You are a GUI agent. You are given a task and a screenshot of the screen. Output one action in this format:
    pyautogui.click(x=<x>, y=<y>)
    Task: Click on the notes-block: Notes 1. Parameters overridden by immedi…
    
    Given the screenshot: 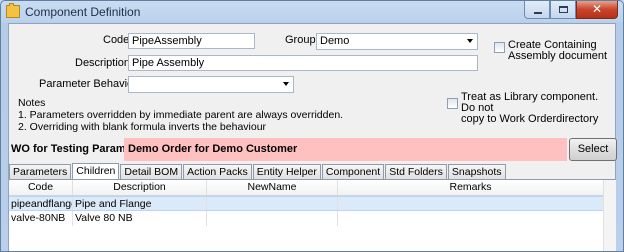 What is the action you would take?
    pyautogui.click(x=180, y=115)
    